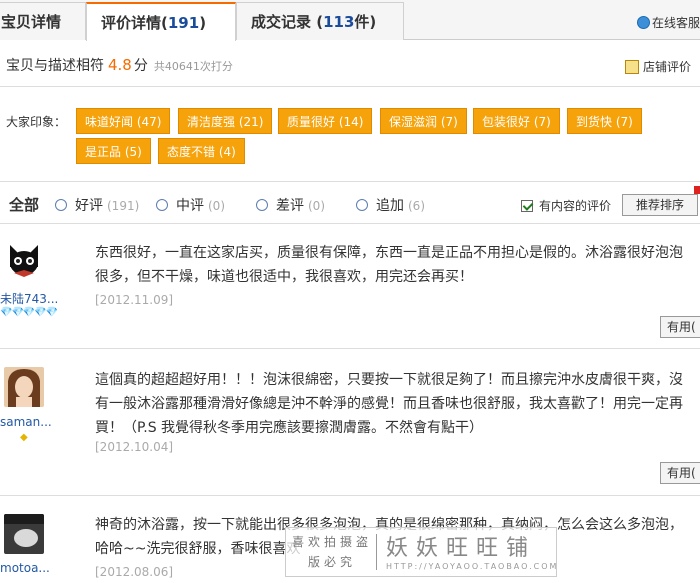  Describe the element at coordinates (416, 206) in the screenshot. I see `filter-count: (6)` at that location.